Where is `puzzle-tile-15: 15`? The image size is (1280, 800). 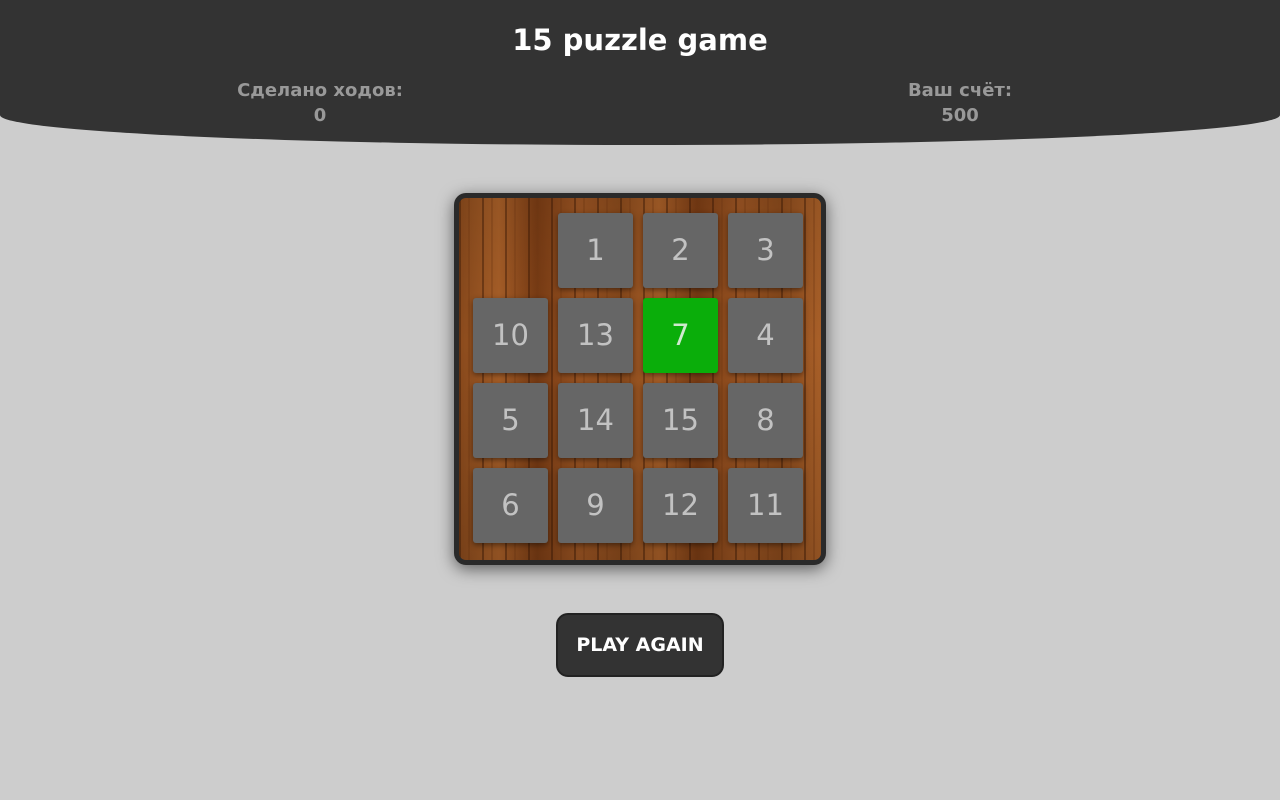
puzzle-tile-15: 15 is located at coordinates (680, 420).